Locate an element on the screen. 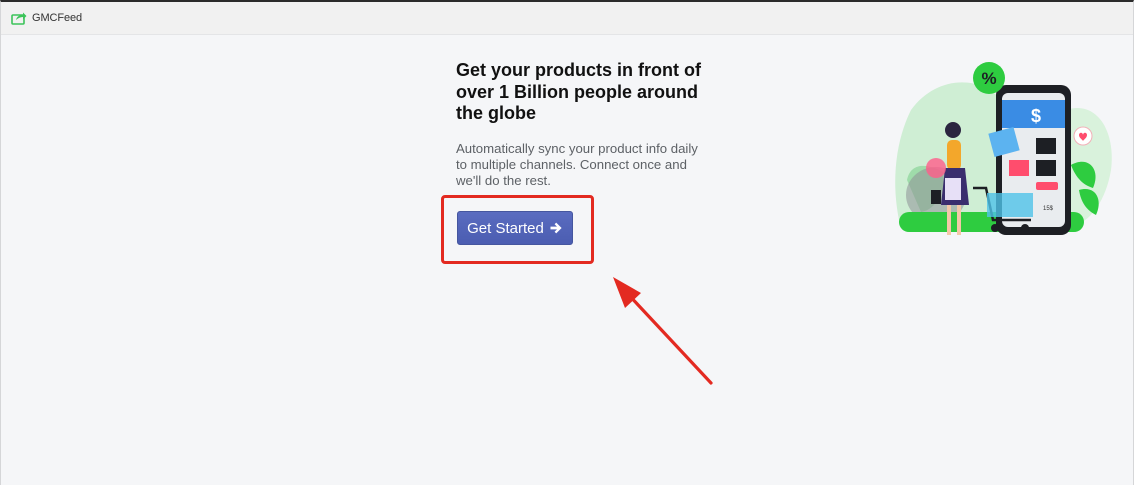  flower-plant is located at coordinates (936, 168).